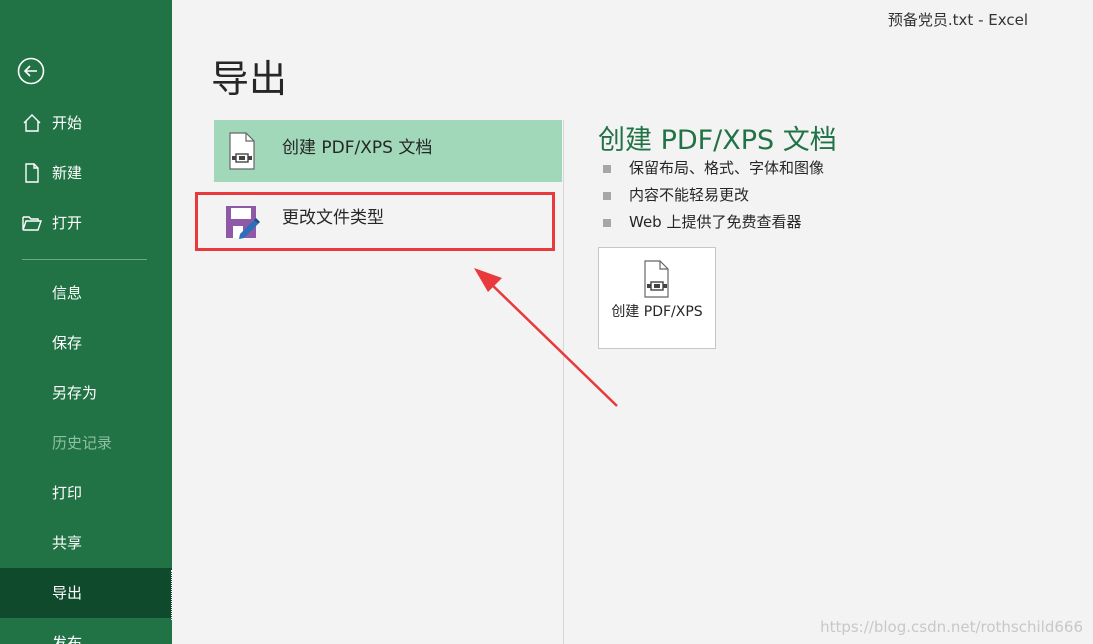 Image resolution: width=1093 pixels, height=644 pixels. What do you see at coordinates (86, 173) in the screenshot?
I see `nav-new: 新建` at bounding box center [86, 173].